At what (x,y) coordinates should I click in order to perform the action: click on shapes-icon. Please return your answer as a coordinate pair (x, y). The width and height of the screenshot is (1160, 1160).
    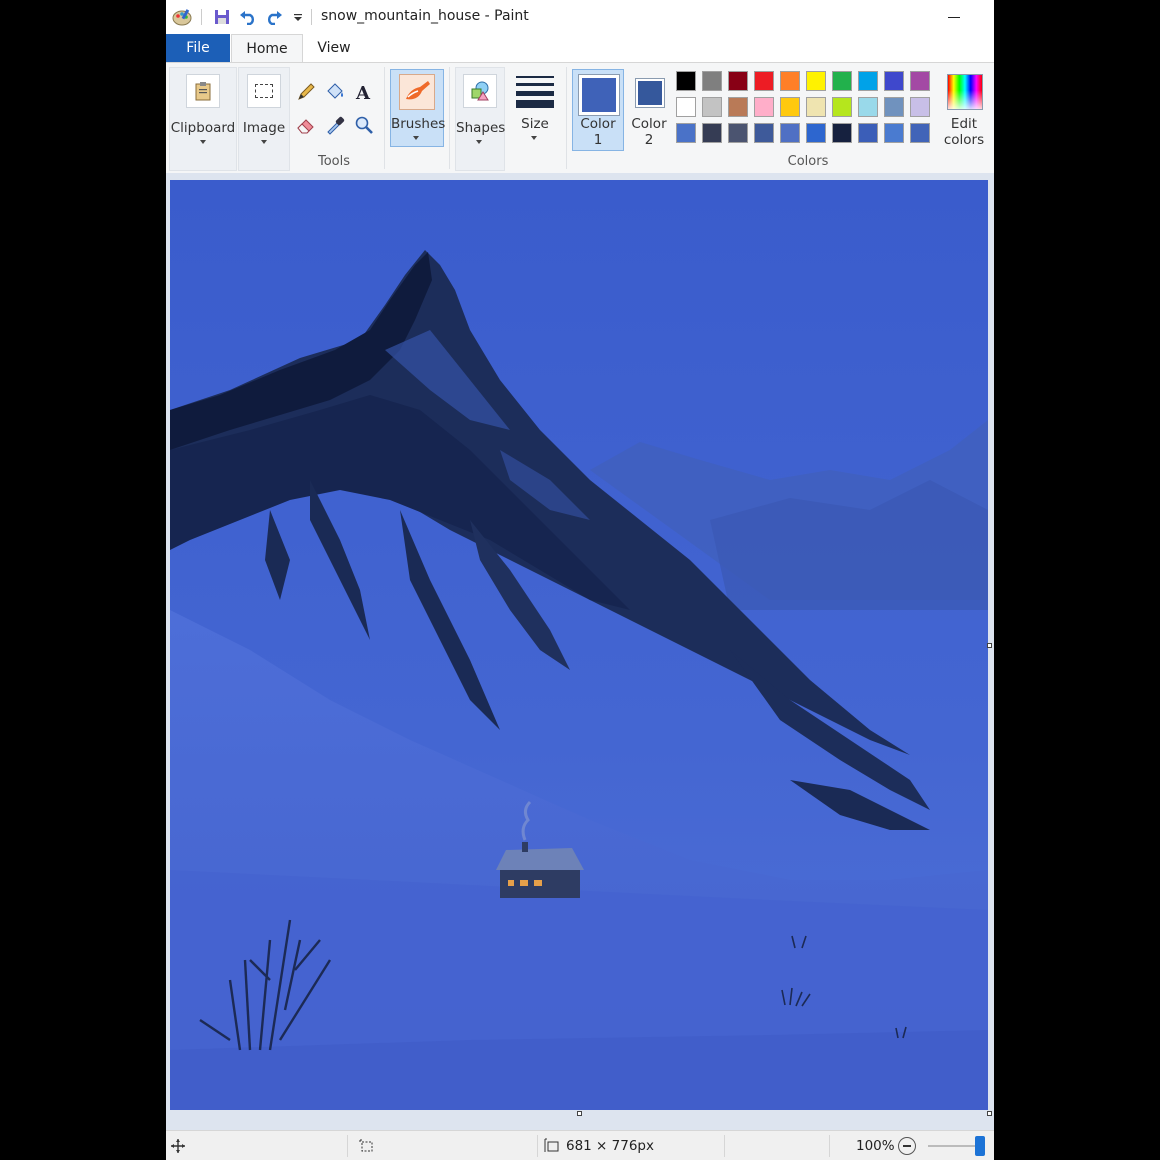
    Looking at the image, I should click on (480, 91).